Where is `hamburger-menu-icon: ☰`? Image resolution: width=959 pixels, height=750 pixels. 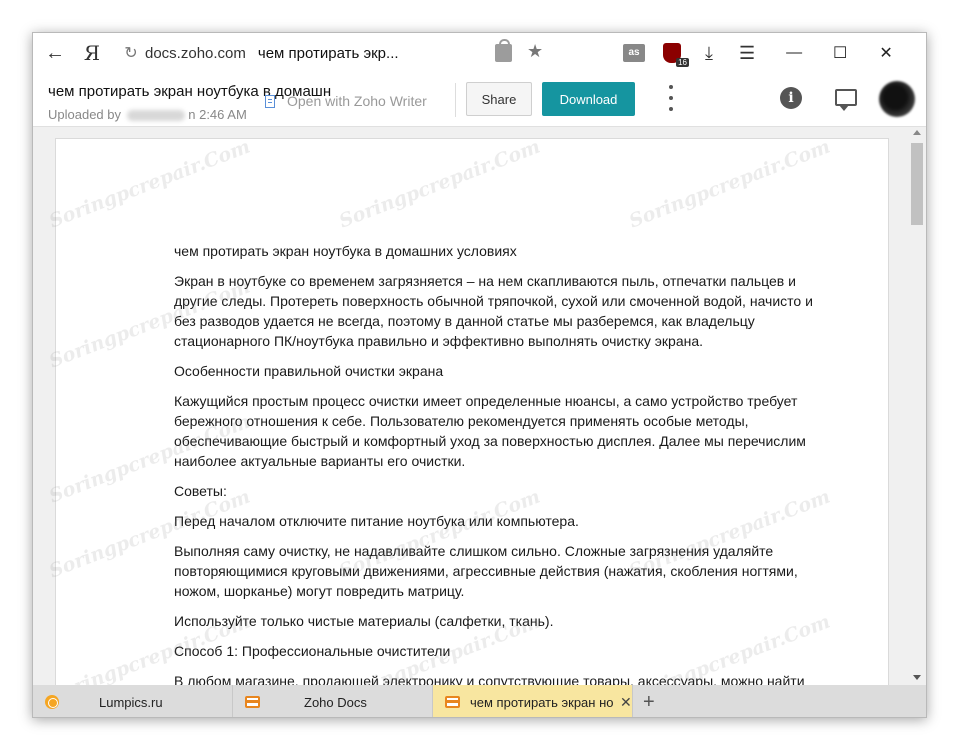 hamburger-menu-icon: ☰ is located at coordinates (747, 53).